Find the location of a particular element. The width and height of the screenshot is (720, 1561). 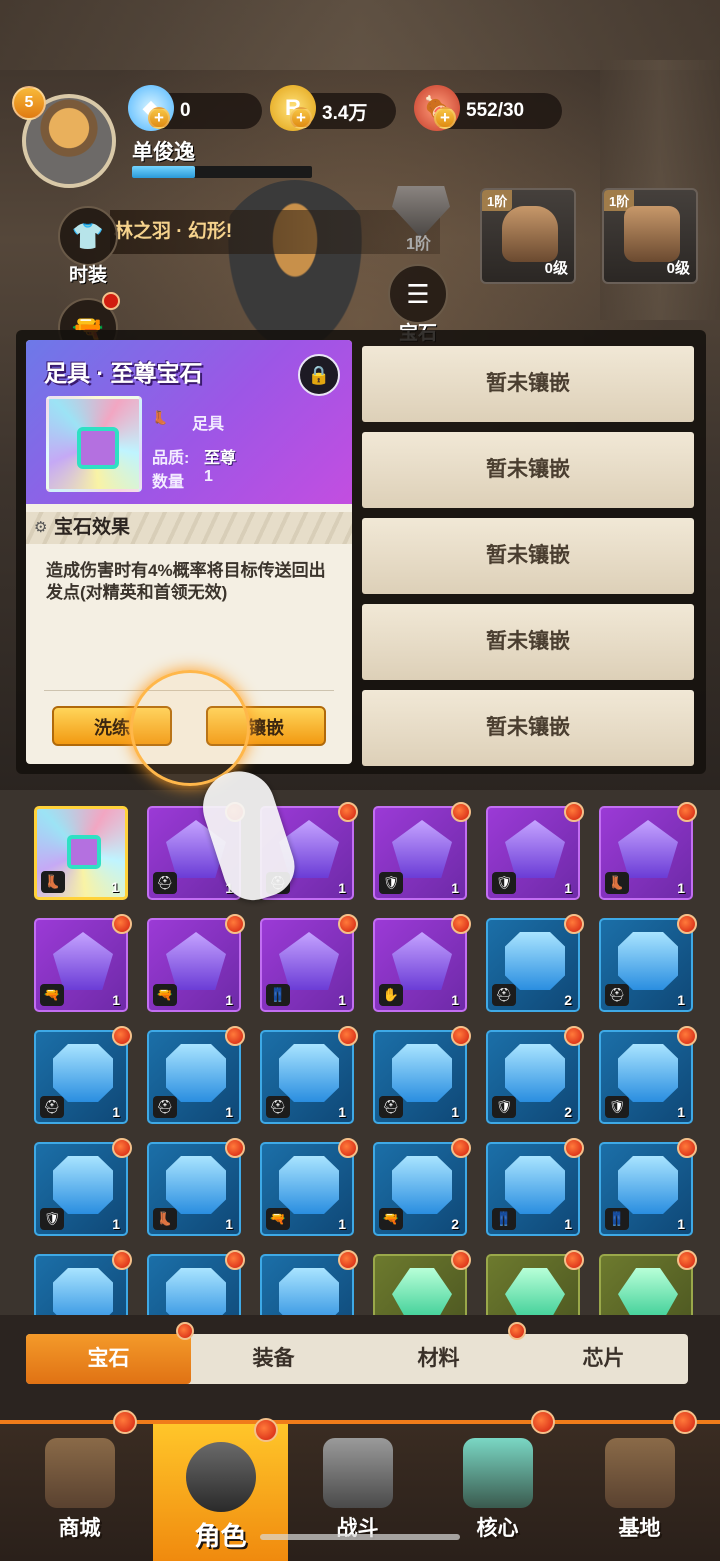

tier-badge: 1阶 is located at coordinates (497, 200).